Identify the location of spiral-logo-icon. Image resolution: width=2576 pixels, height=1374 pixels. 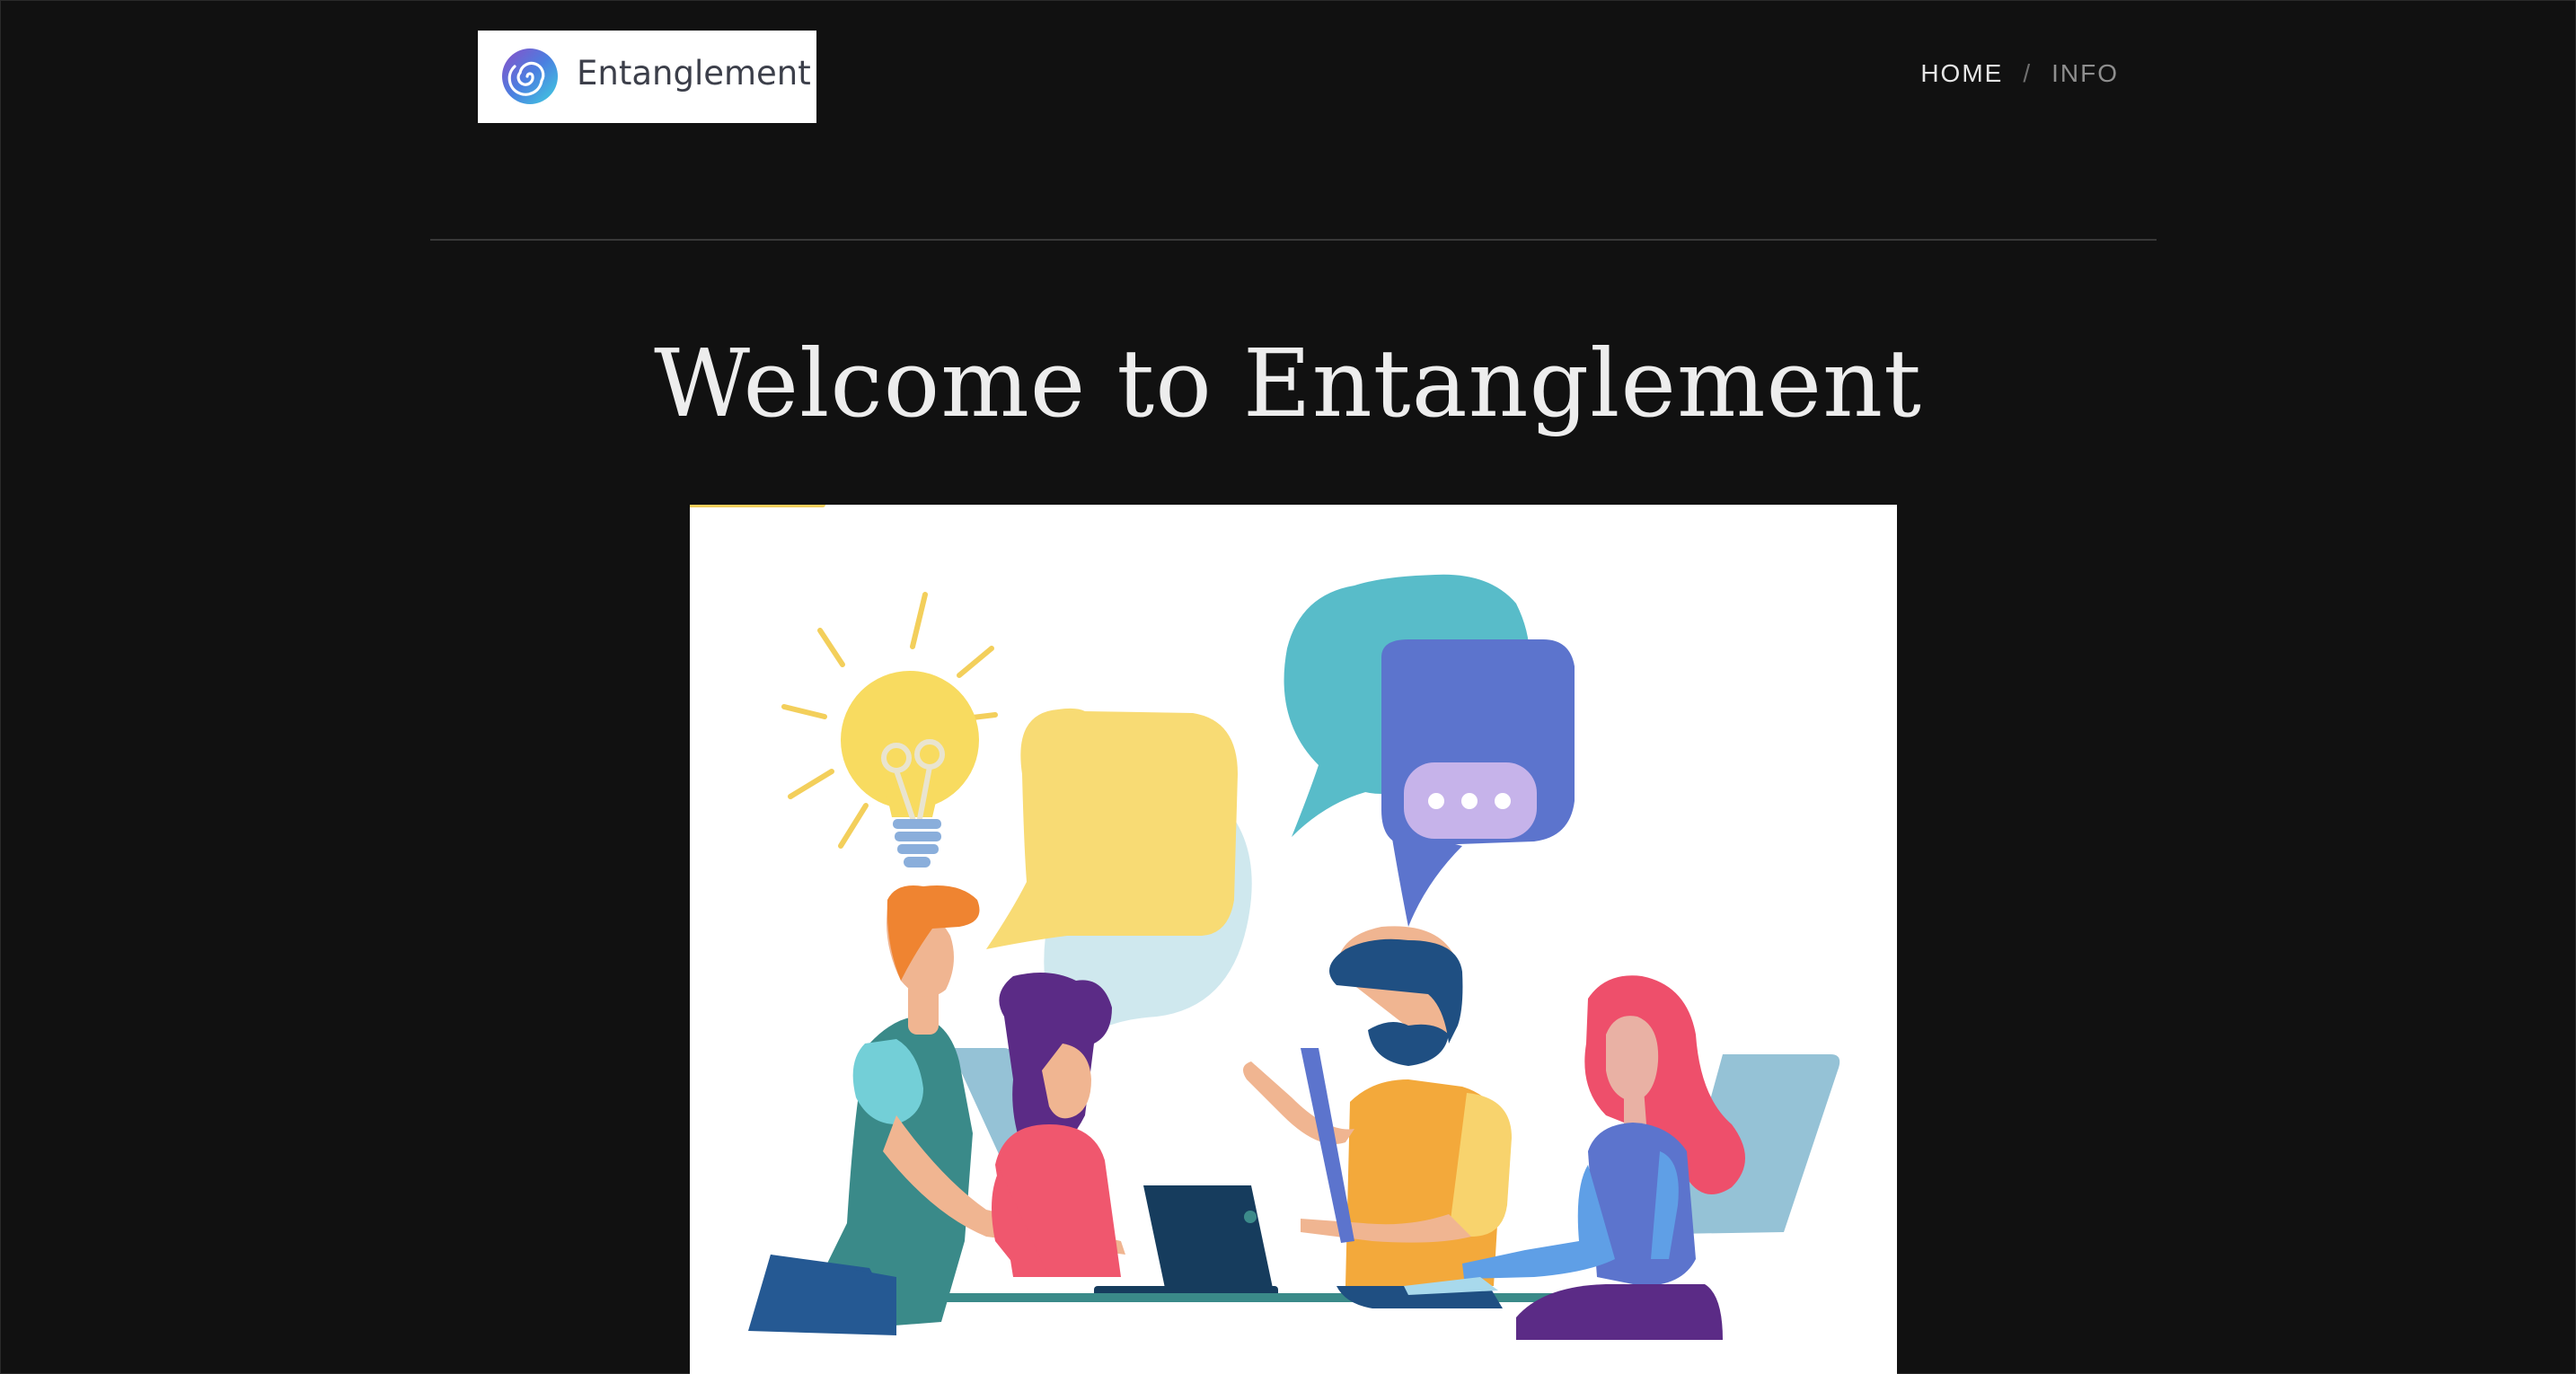
(530, 76).